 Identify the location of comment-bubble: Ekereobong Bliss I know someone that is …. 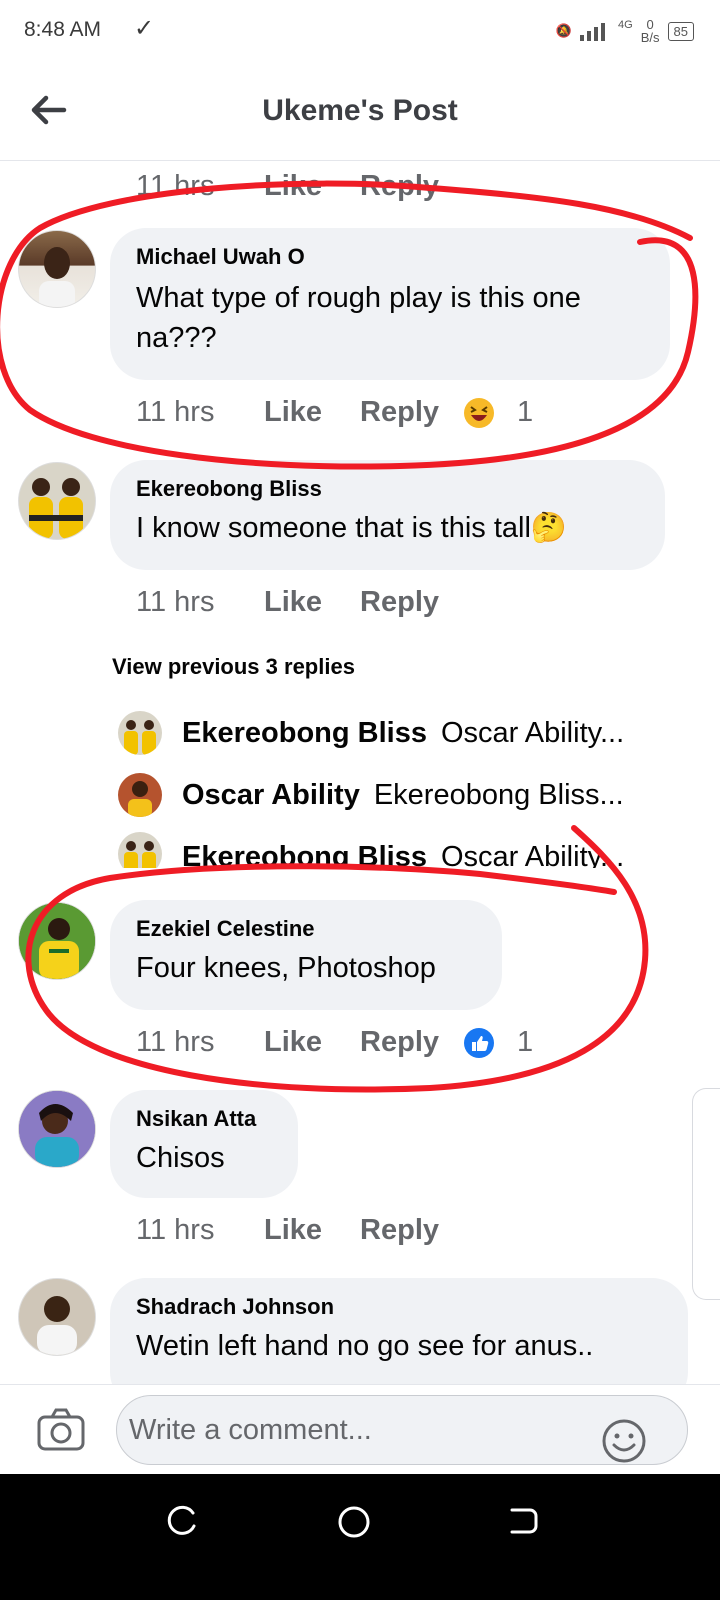
(387, 515).